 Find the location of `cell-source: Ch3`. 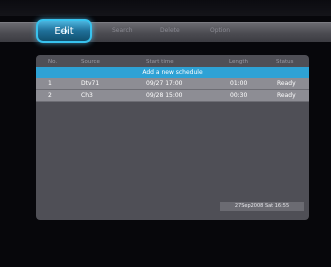

cell-source: Ch3 is located at coordinates (87, 95).